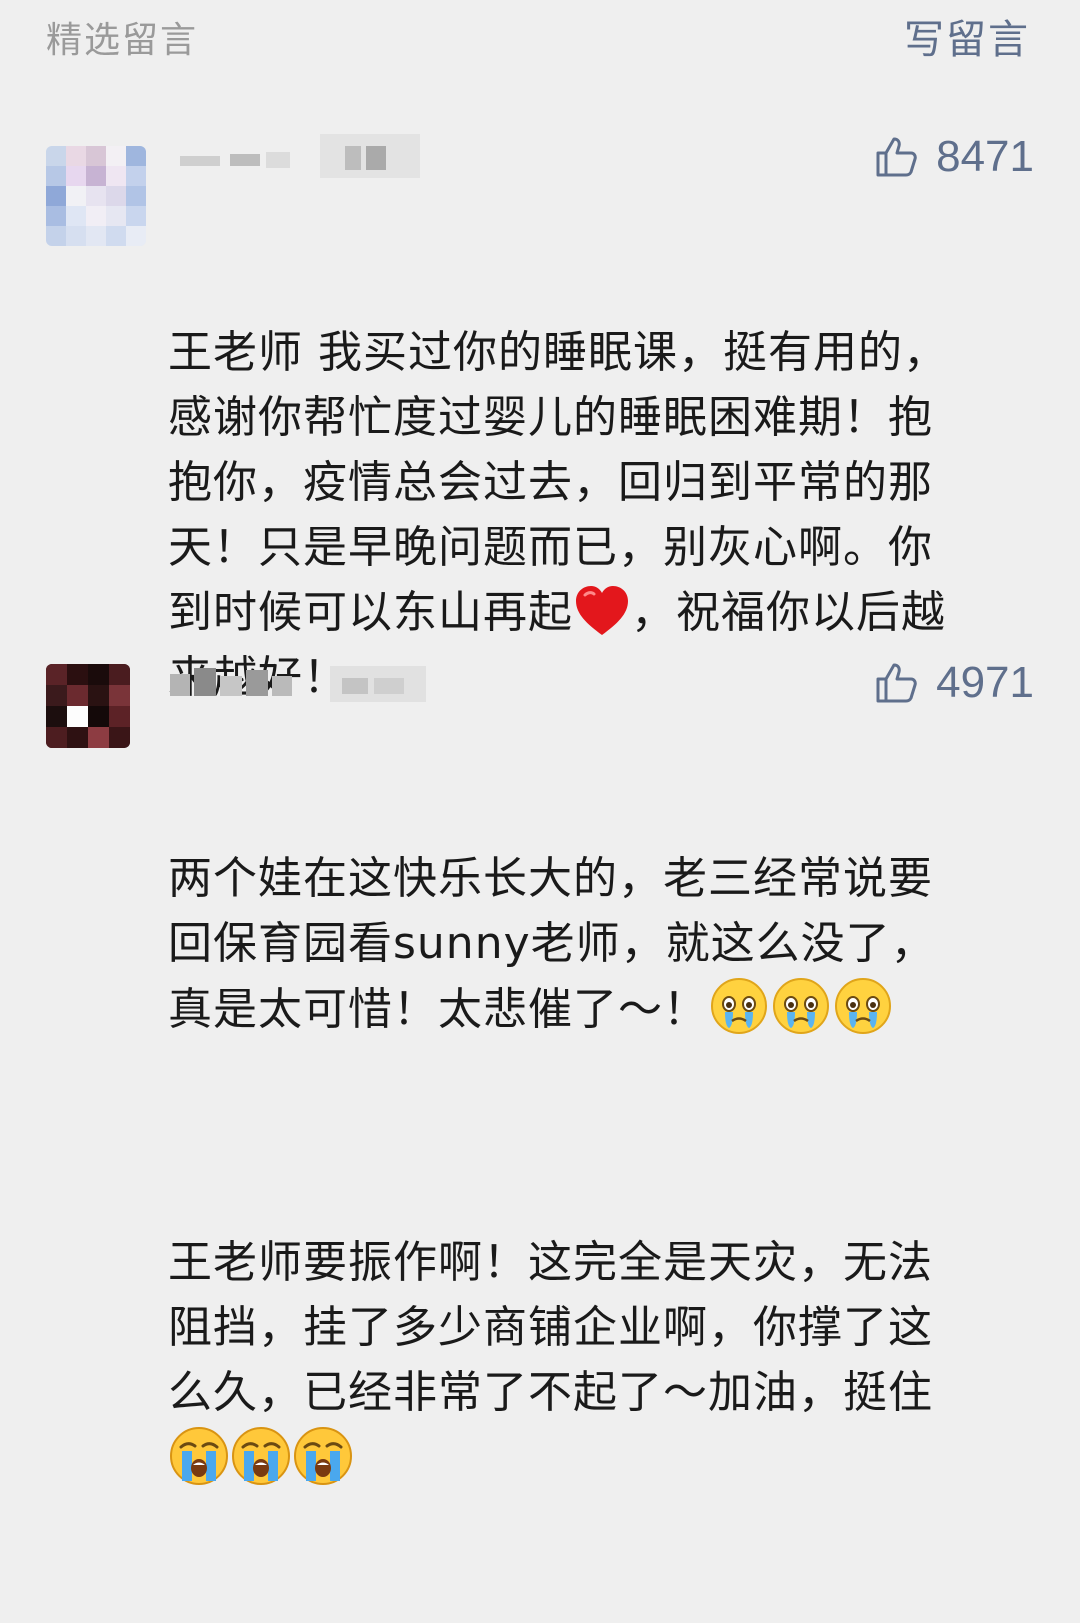 Image resolution: width=1080 pixels, height=1623 pixels. What do you see at coordinates (552, 943) in the screenshot?
I see `comment-line: 回保育园看sunny老师，就这么没了，` at bounding box center [552, 943].